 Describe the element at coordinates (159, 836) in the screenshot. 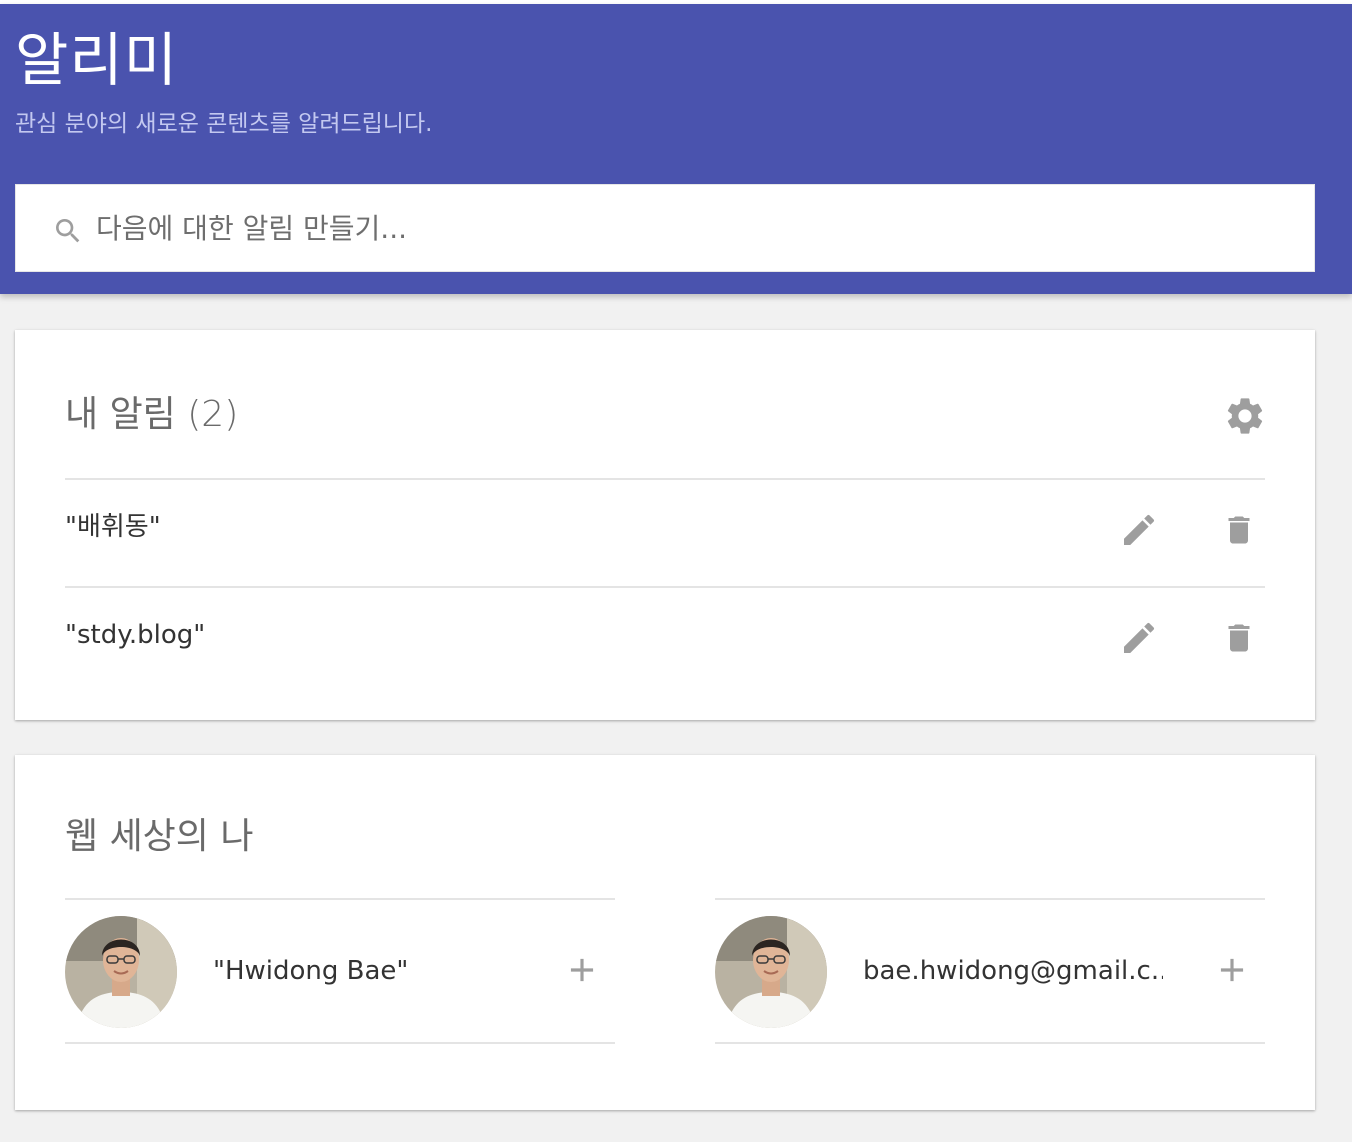

I see `me-on-web-title: 웹 세상의 나` at that location.